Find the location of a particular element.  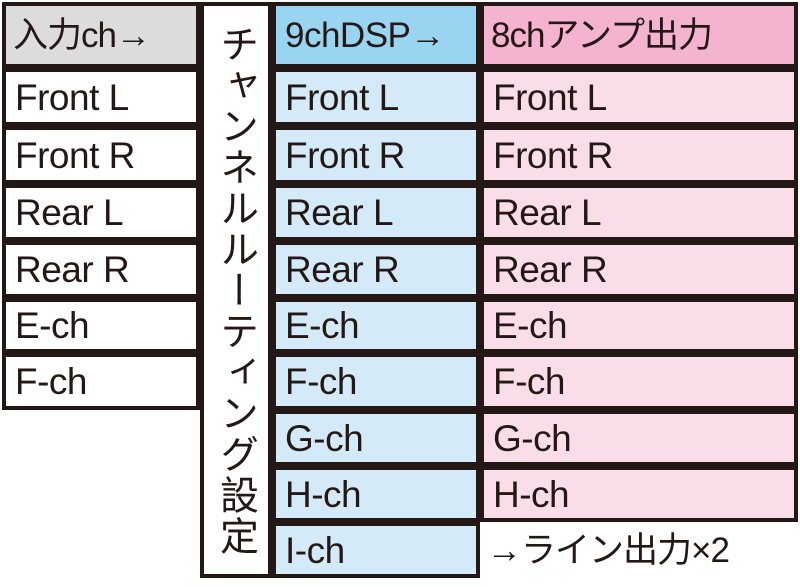

input-row-5: E-ch is located at coordinates (101, 325).